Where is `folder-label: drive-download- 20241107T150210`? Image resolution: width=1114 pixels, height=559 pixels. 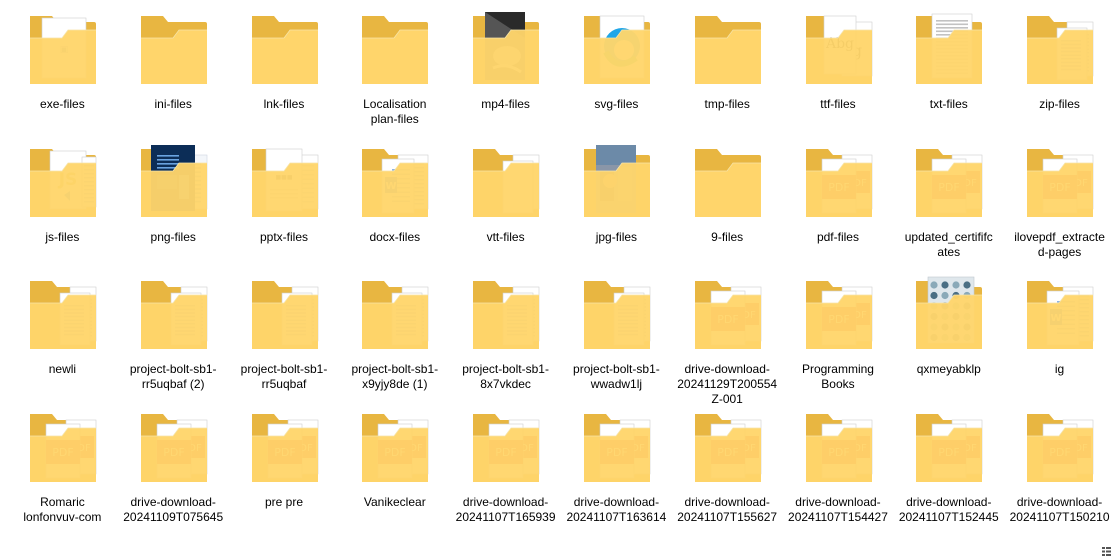
folder-label: drive-download- 20241107T150210 is located at coordinates (1059, 510).